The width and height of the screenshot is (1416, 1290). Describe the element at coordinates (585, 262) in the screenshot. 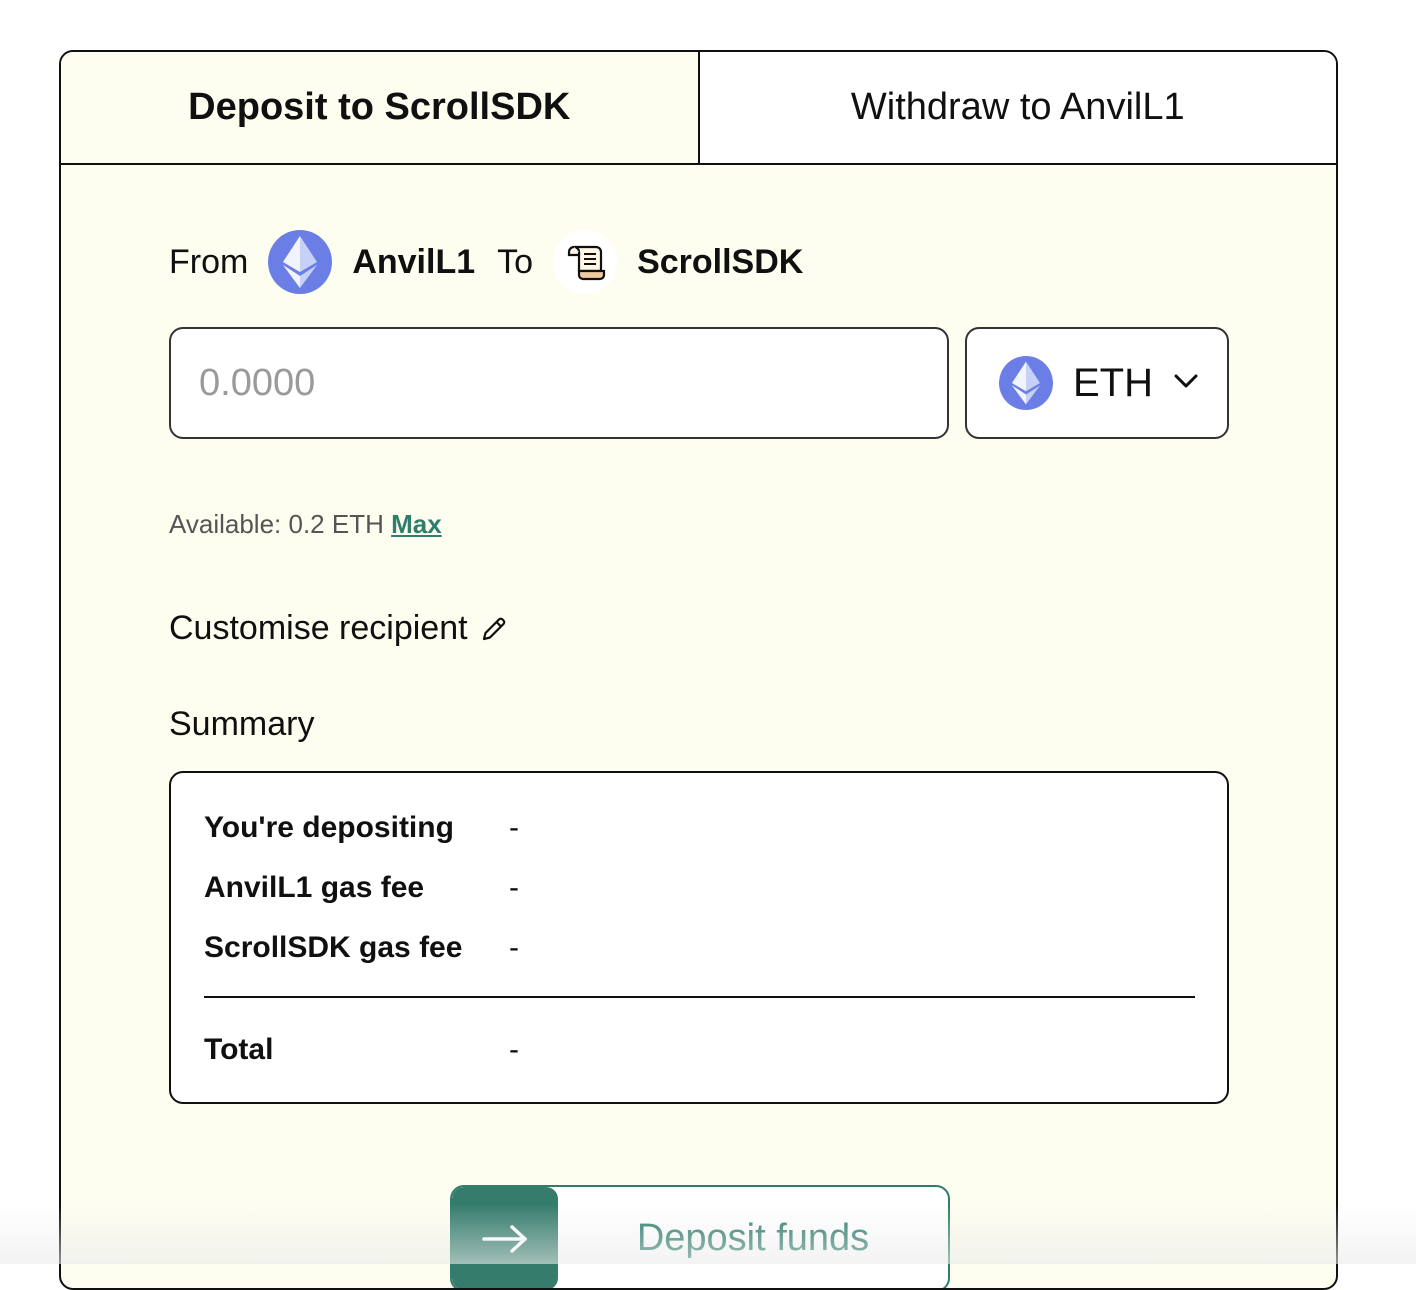

I see `scroll-icon` at that location.